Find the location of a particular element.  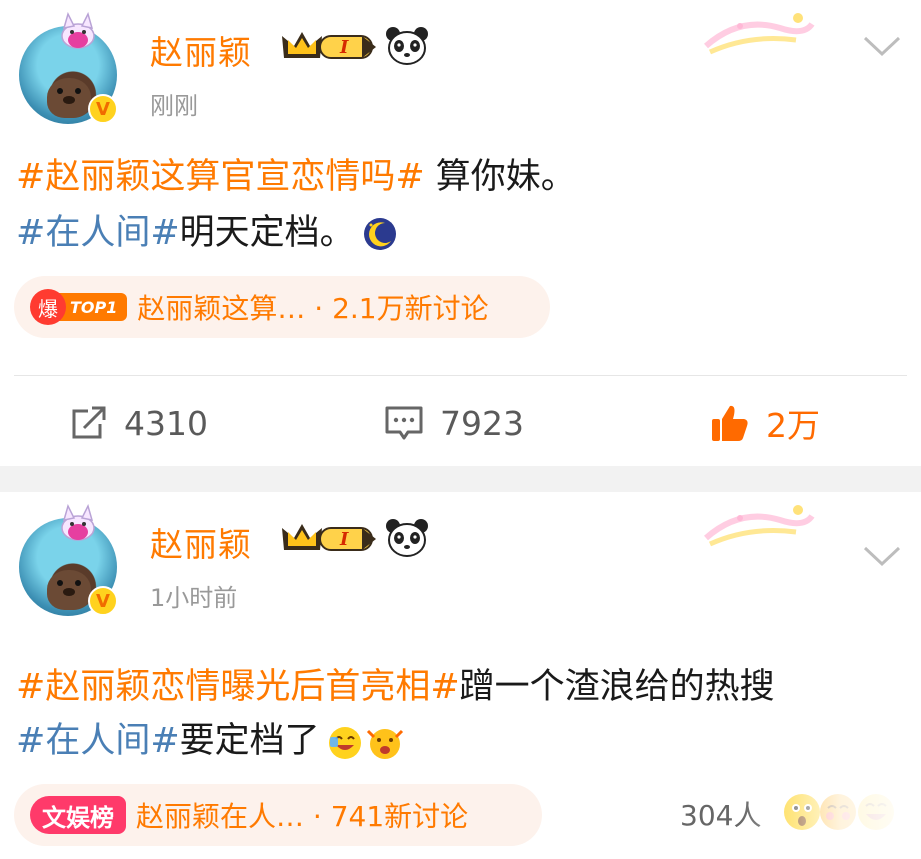

post-text-line-2: #在人间#要定档了 is located at coordinates (210, 741).